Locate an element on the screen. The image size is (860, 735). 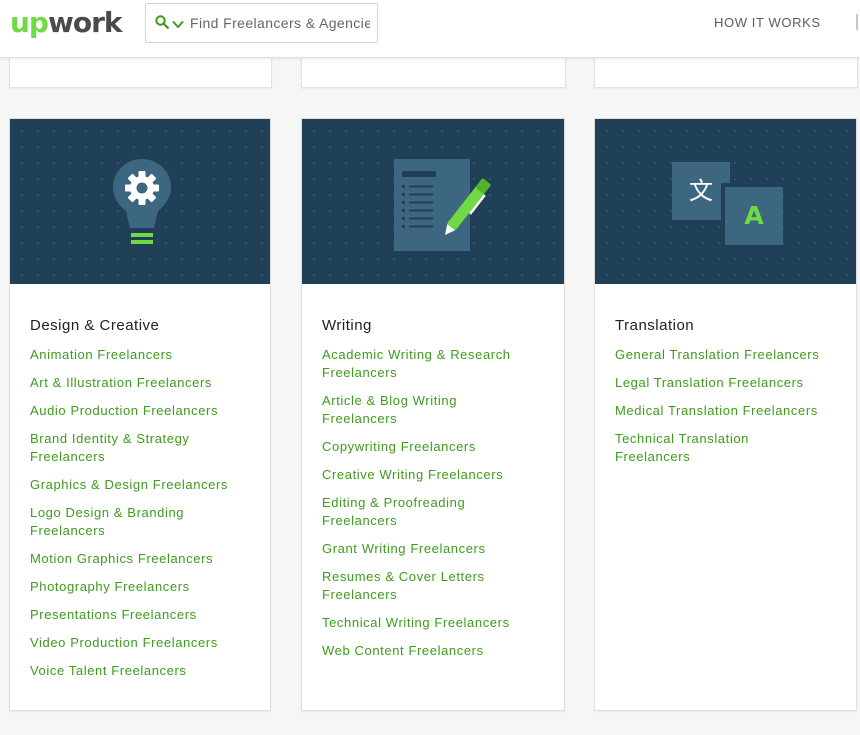
list-item: Technical Writing Freelancers is located at coordinates (437, 623).